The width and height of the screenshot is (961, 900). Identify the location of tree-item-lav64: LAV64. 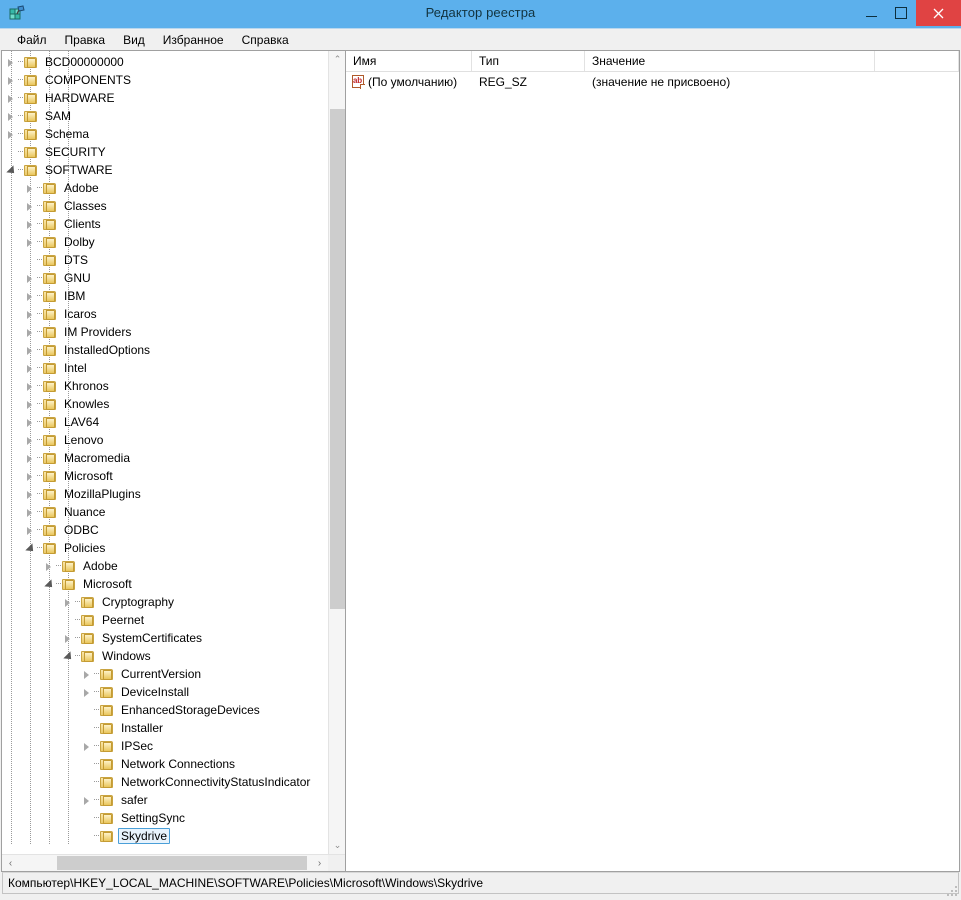
(173, 422).